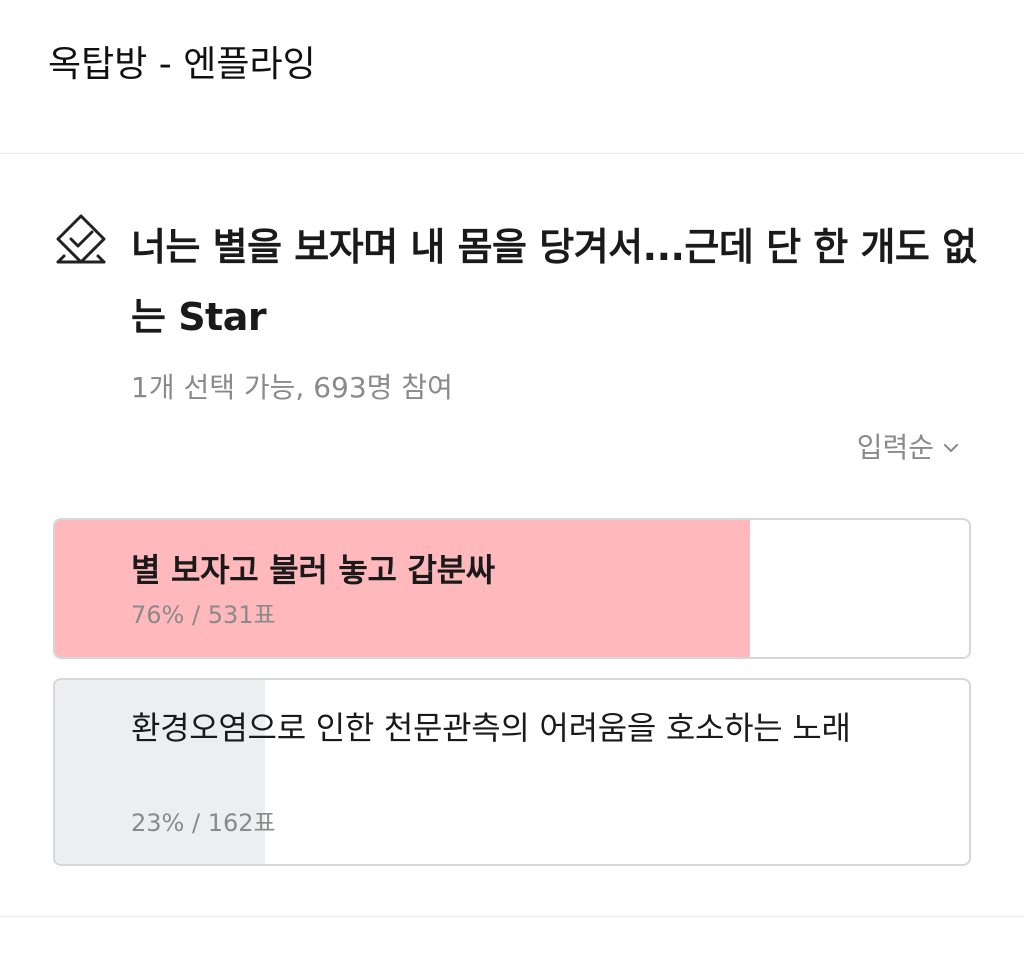  Describe the element at coordinates (182, 64) in the screenshot. I see `chat-room-title: 옥탑방 - 엔플라잉` at that location.